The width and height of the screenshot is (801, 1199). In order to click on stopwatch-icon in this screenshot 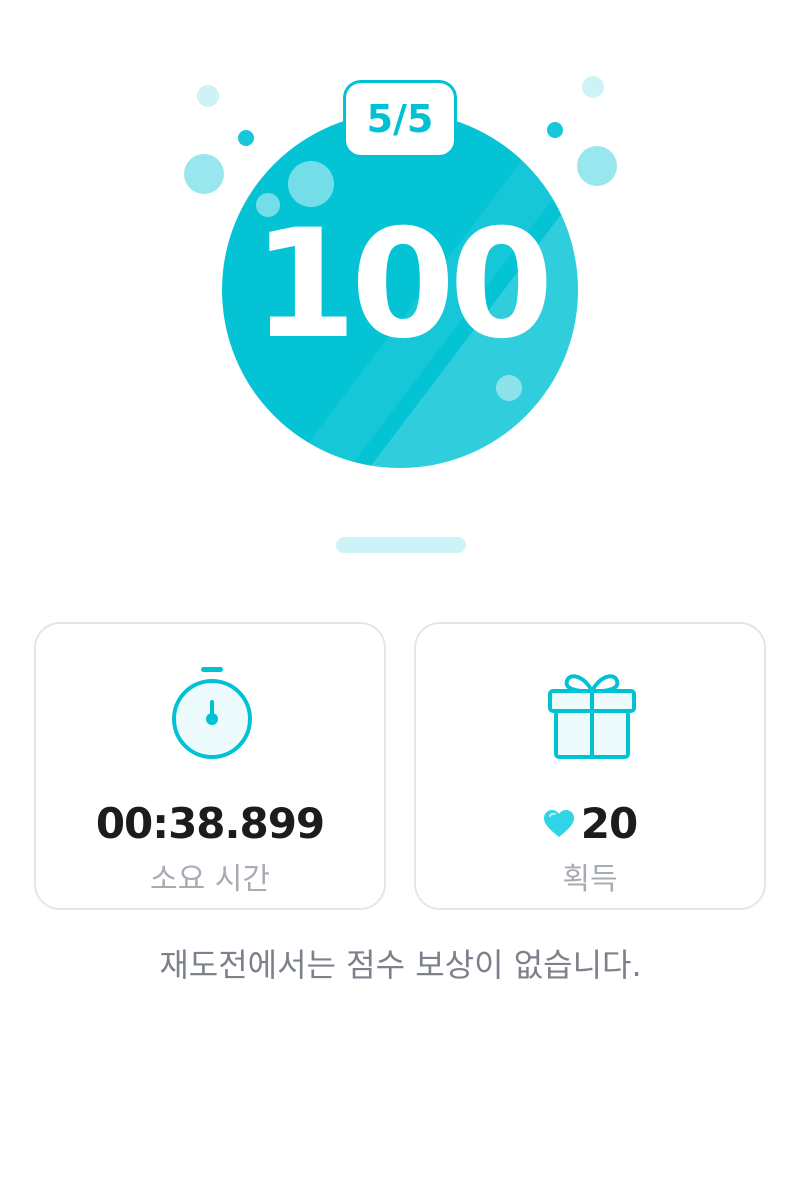, I will do `click(212, 713)`.